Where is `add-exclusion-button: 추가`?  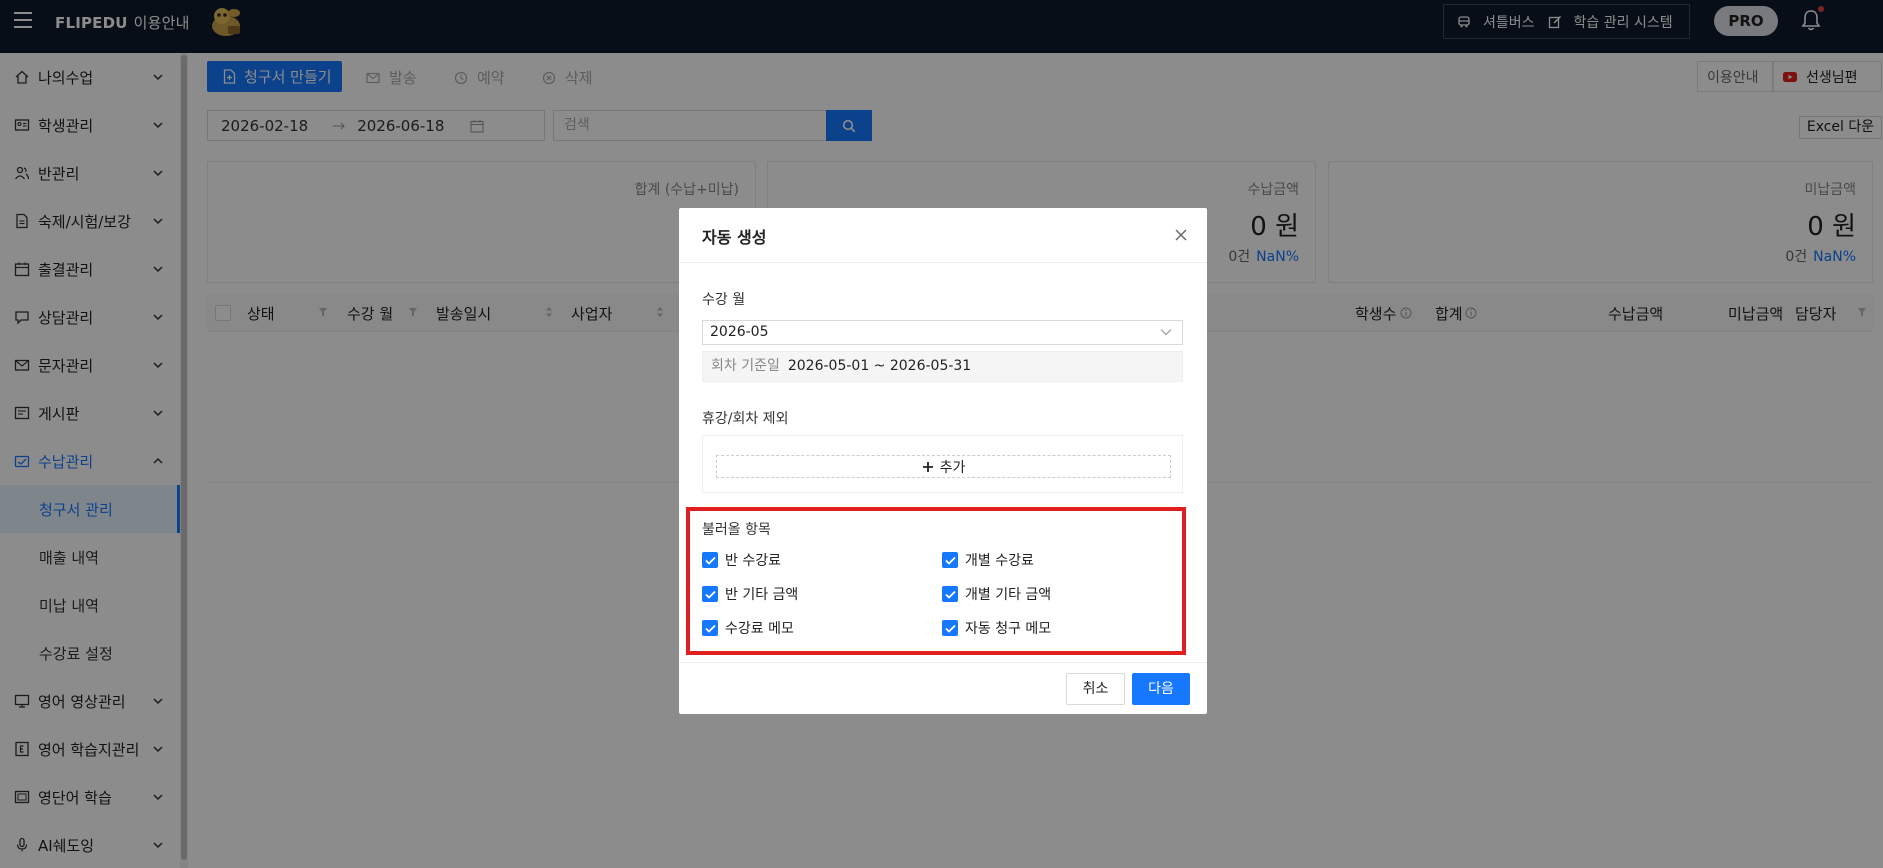 add-exclusion-button: 추가 is located at coordinates (943, 466).